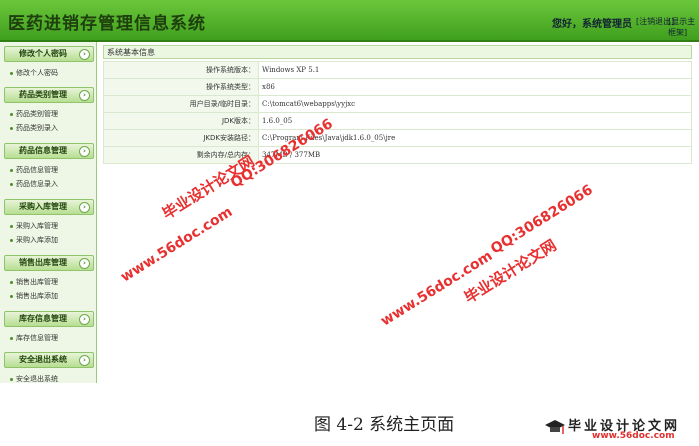  I want to click on table-row: 操作系统版本： Windows XP 5.1, so click(397, 70).